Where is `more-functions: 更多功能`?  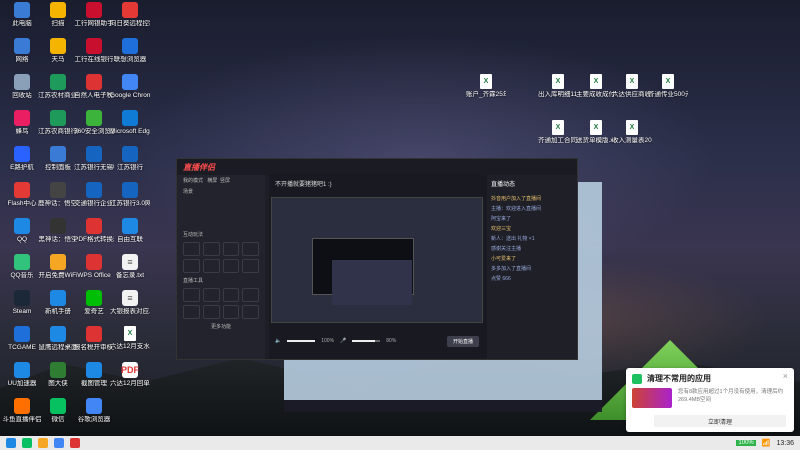 more-functions: 更多功能 is located at coordinates (221, 326).